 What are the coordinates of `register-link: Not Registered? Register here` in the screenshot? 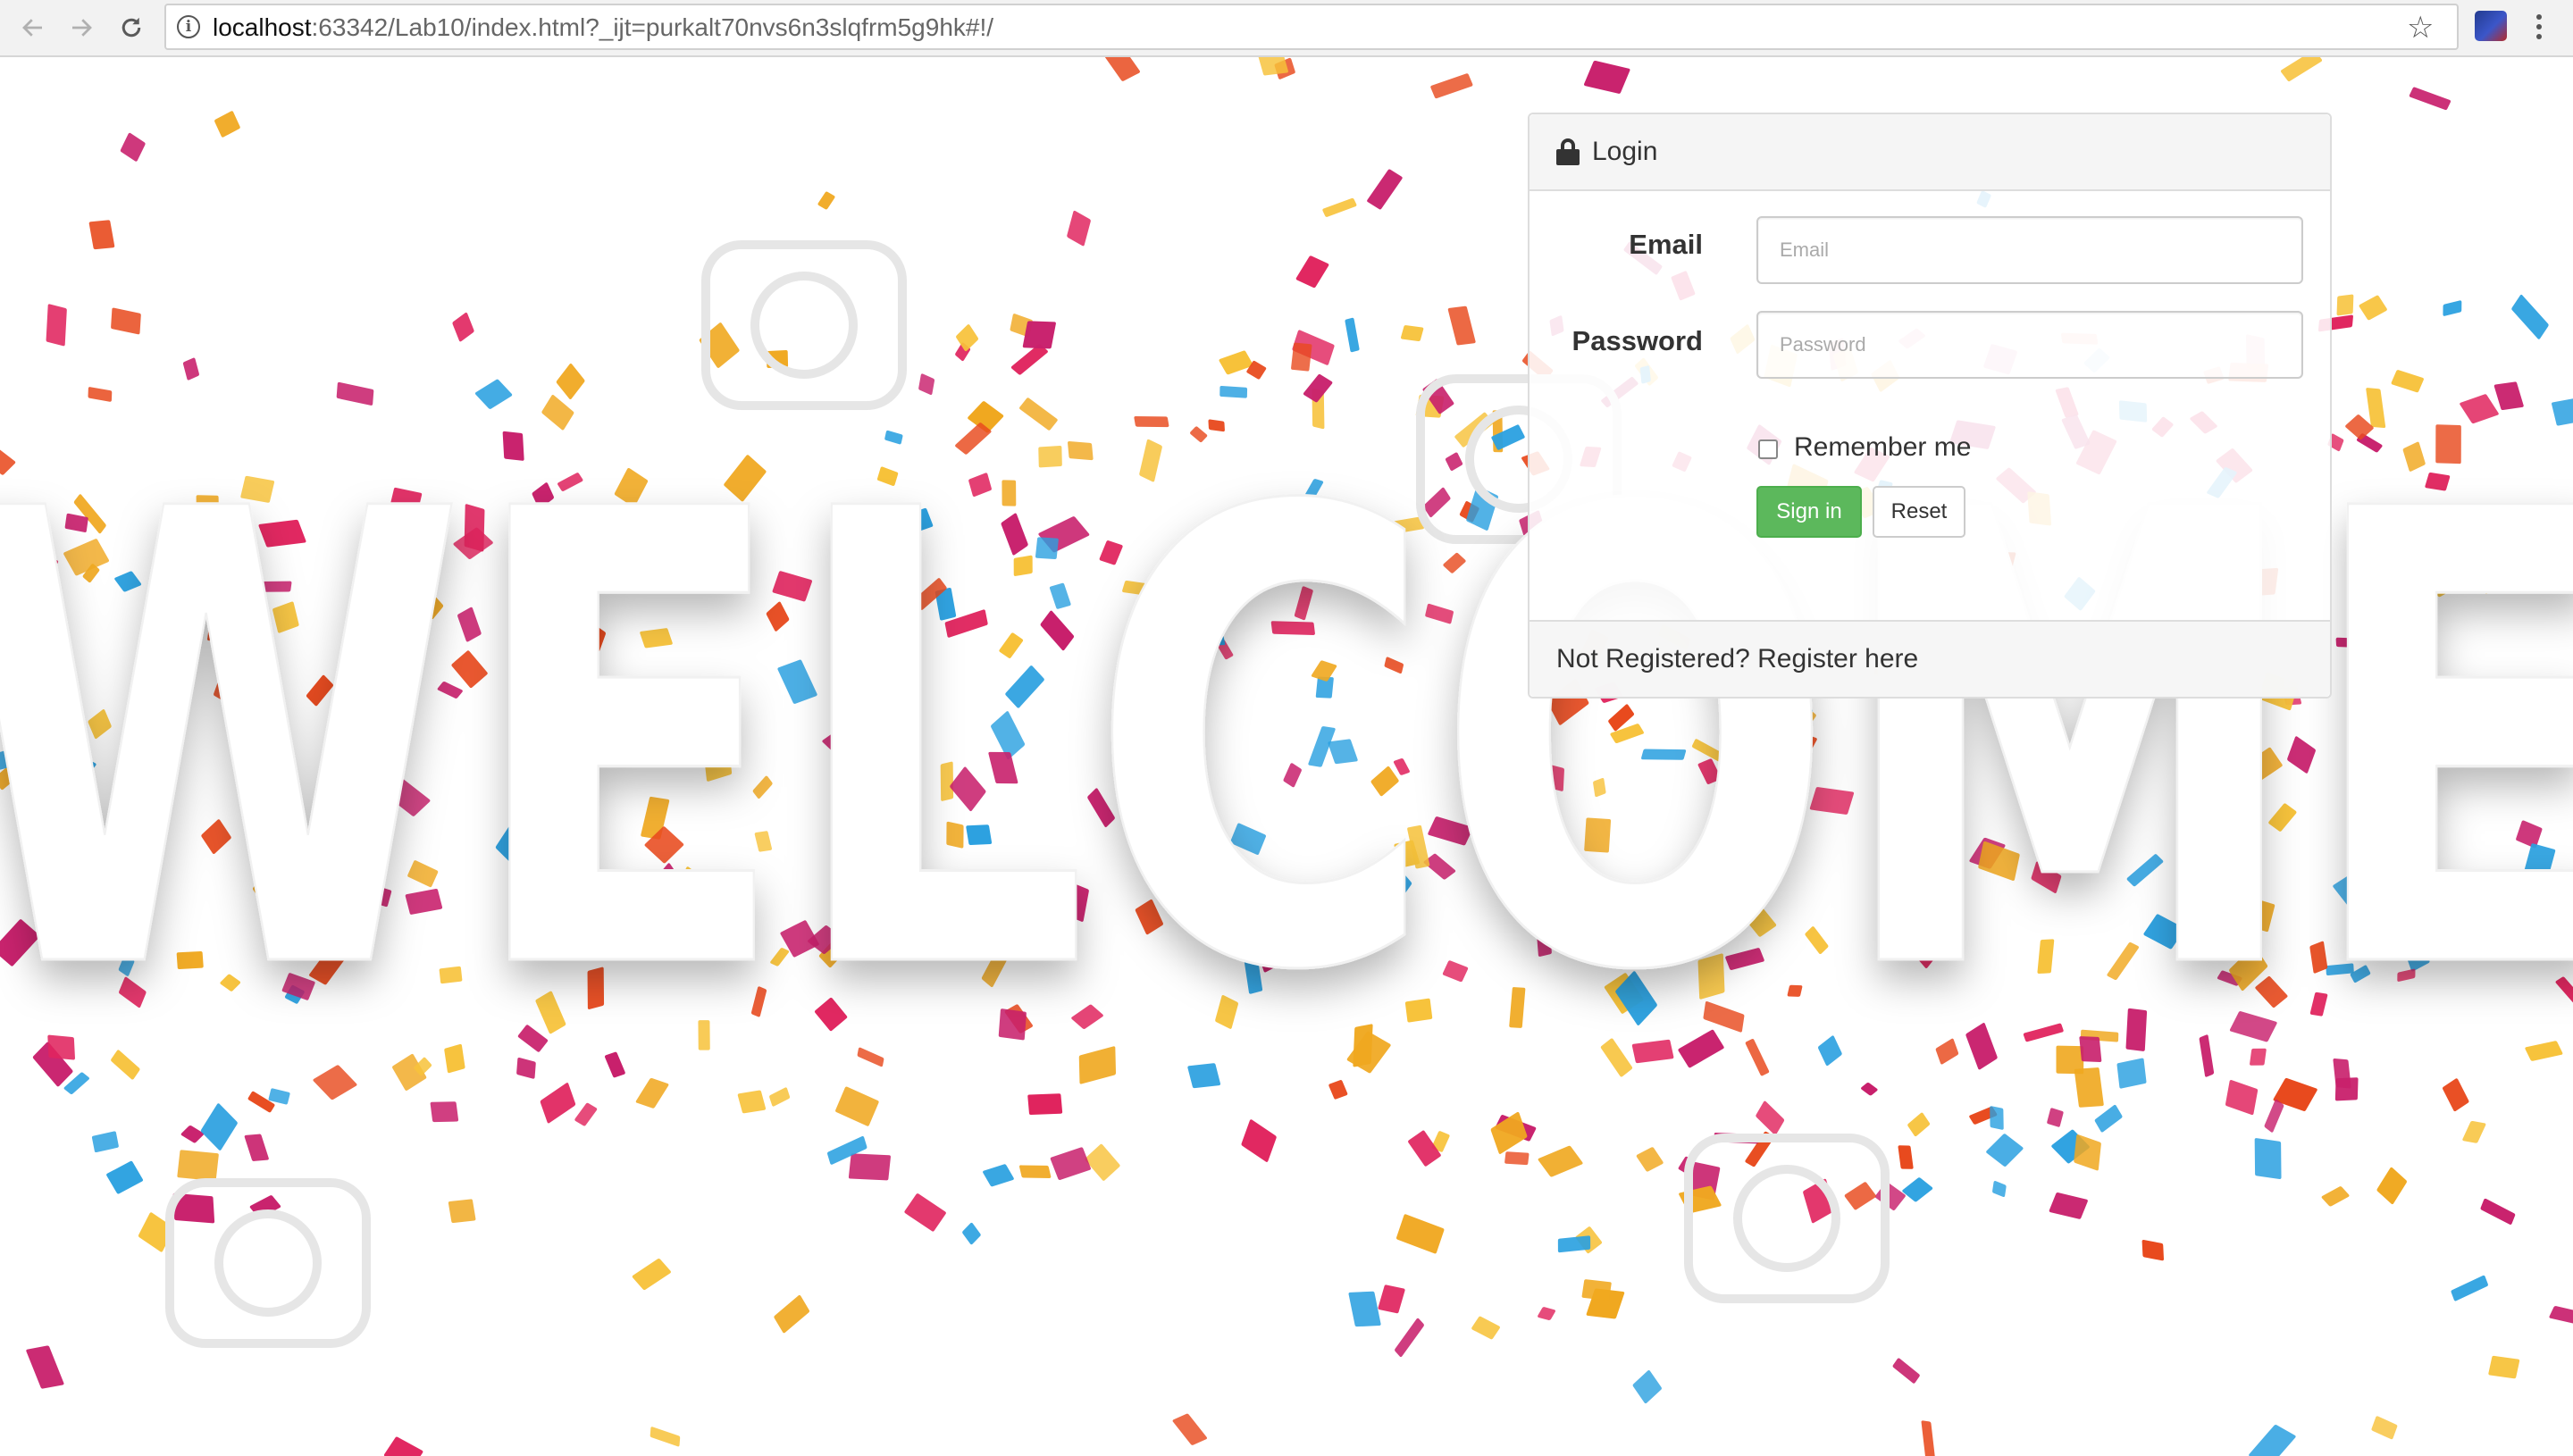 It's located at (1930, 658).